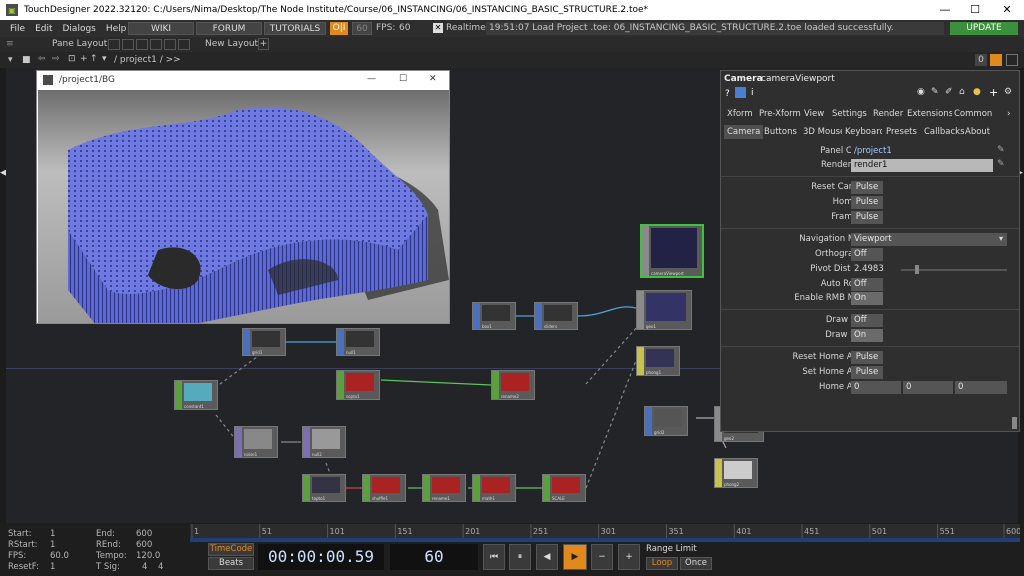 This screenshot has height=576, width=1024. I want to click on reset-camera-pulse-button: Pulse, so click(867, 187).